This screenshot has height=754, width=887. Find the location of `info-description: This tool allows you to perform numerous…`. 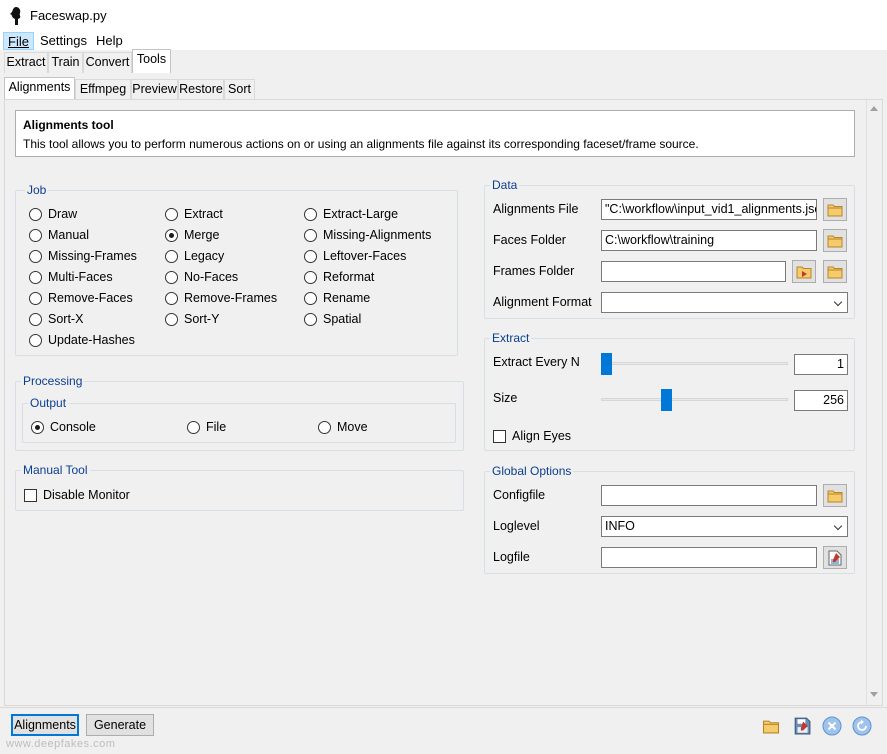

info-description: This tool allows you to perform numerous… is located at coordinates (361, 144).